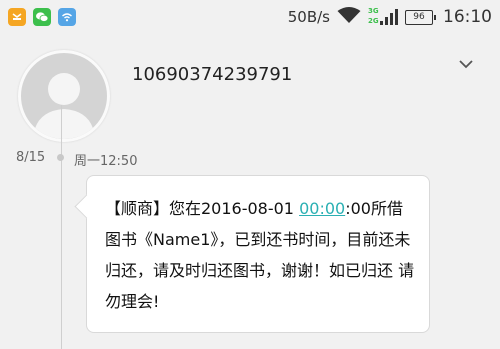 Image resolution: width=500 pixels, height=349 pixels. I want to click on wechat-icon, so click(42, 17).